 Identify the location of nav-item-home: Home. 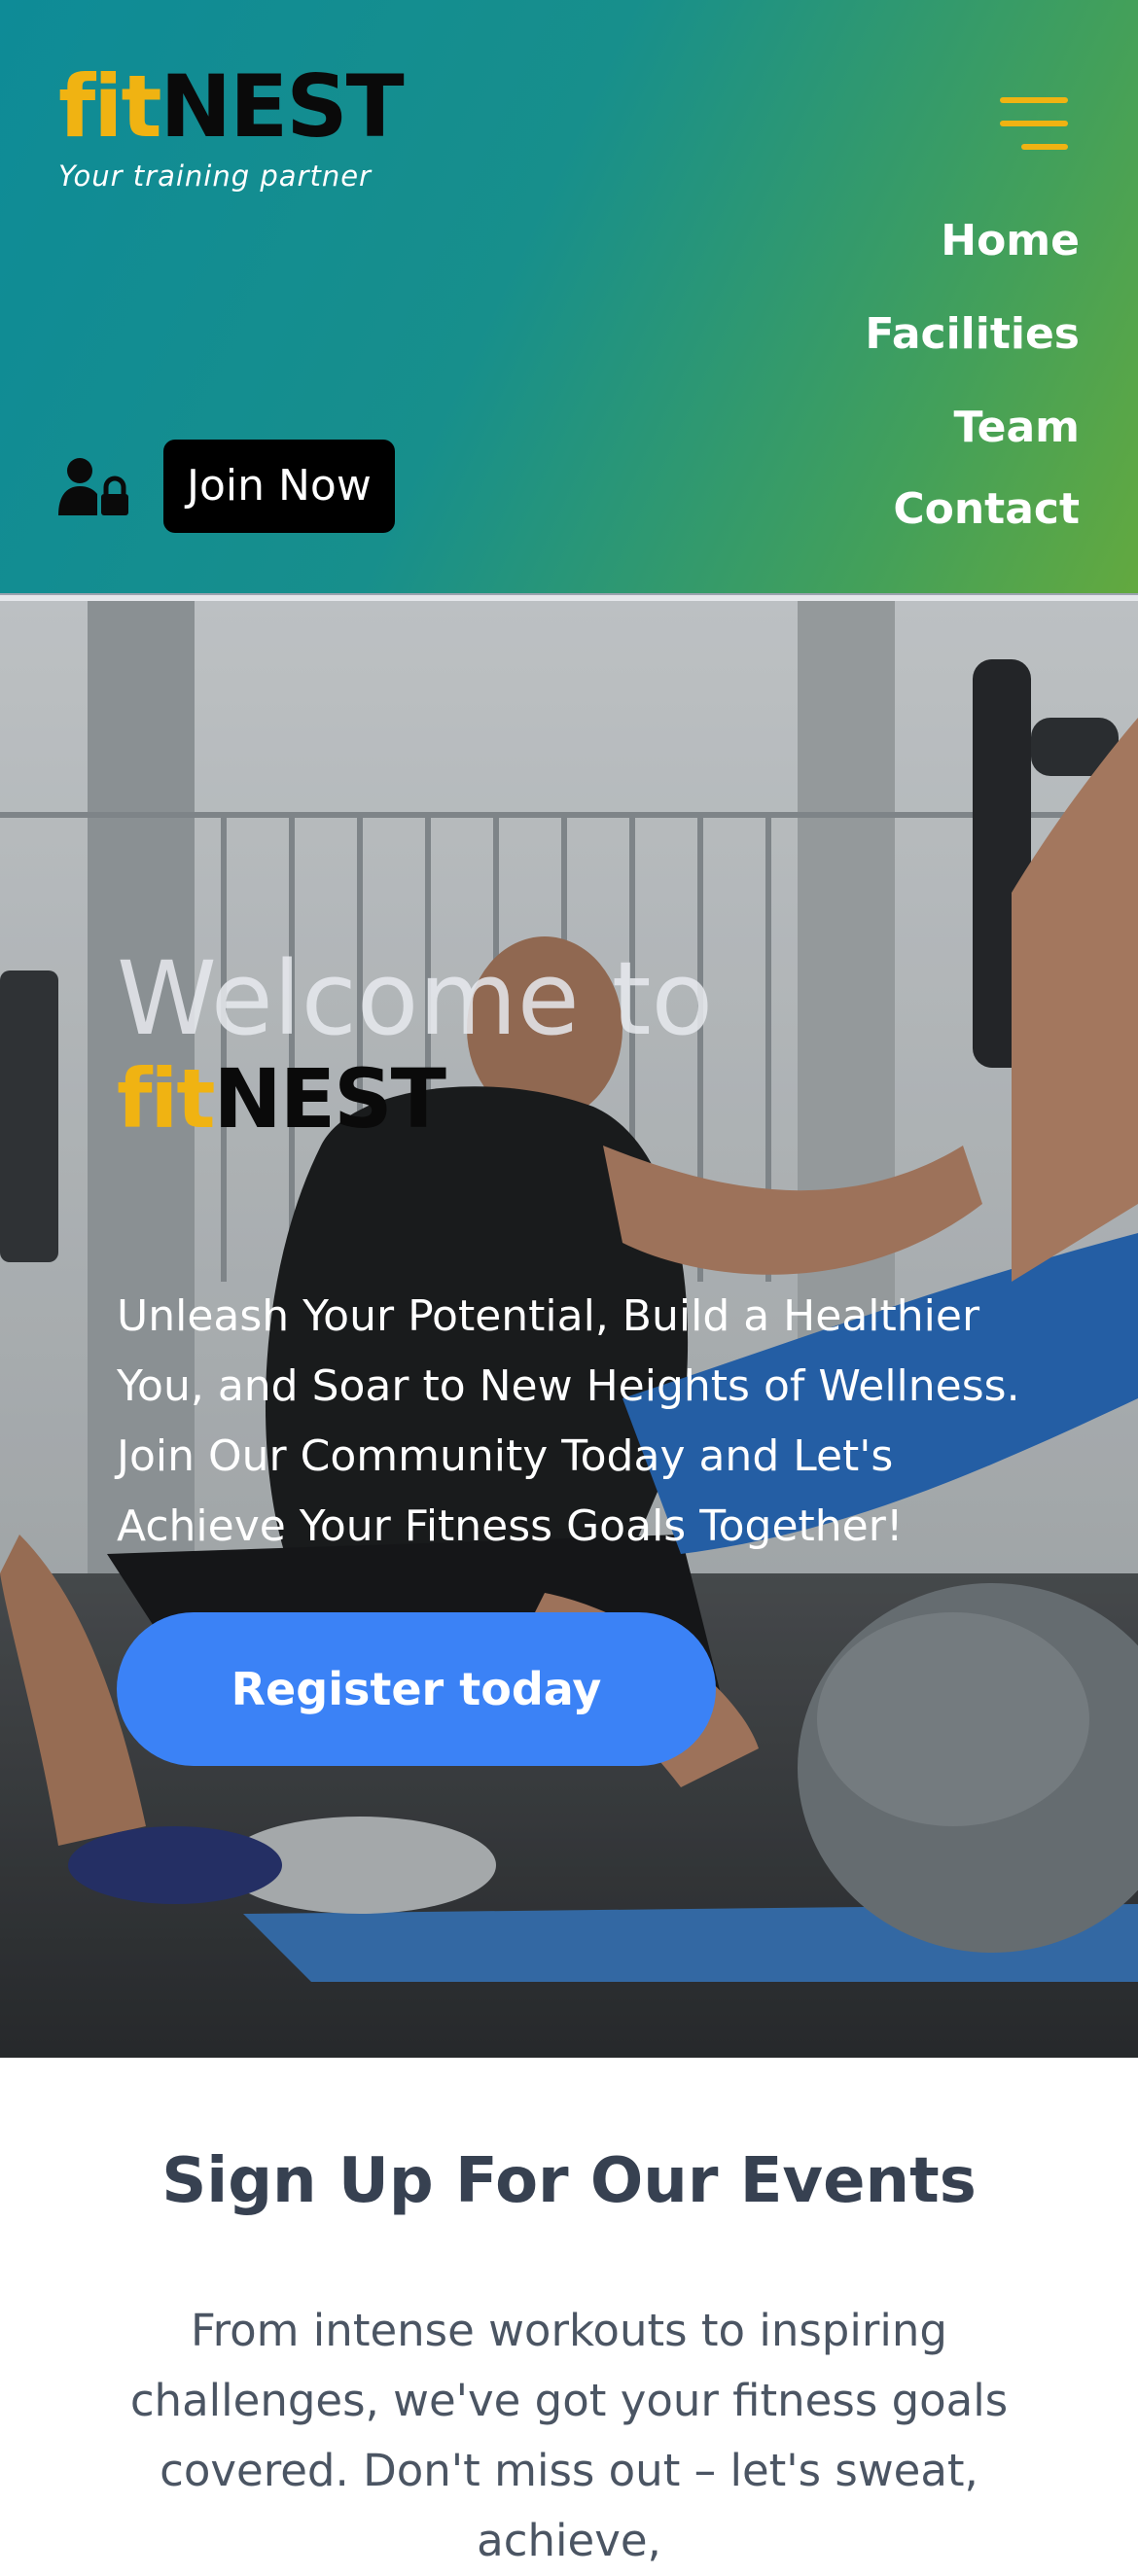
(1011, 241).